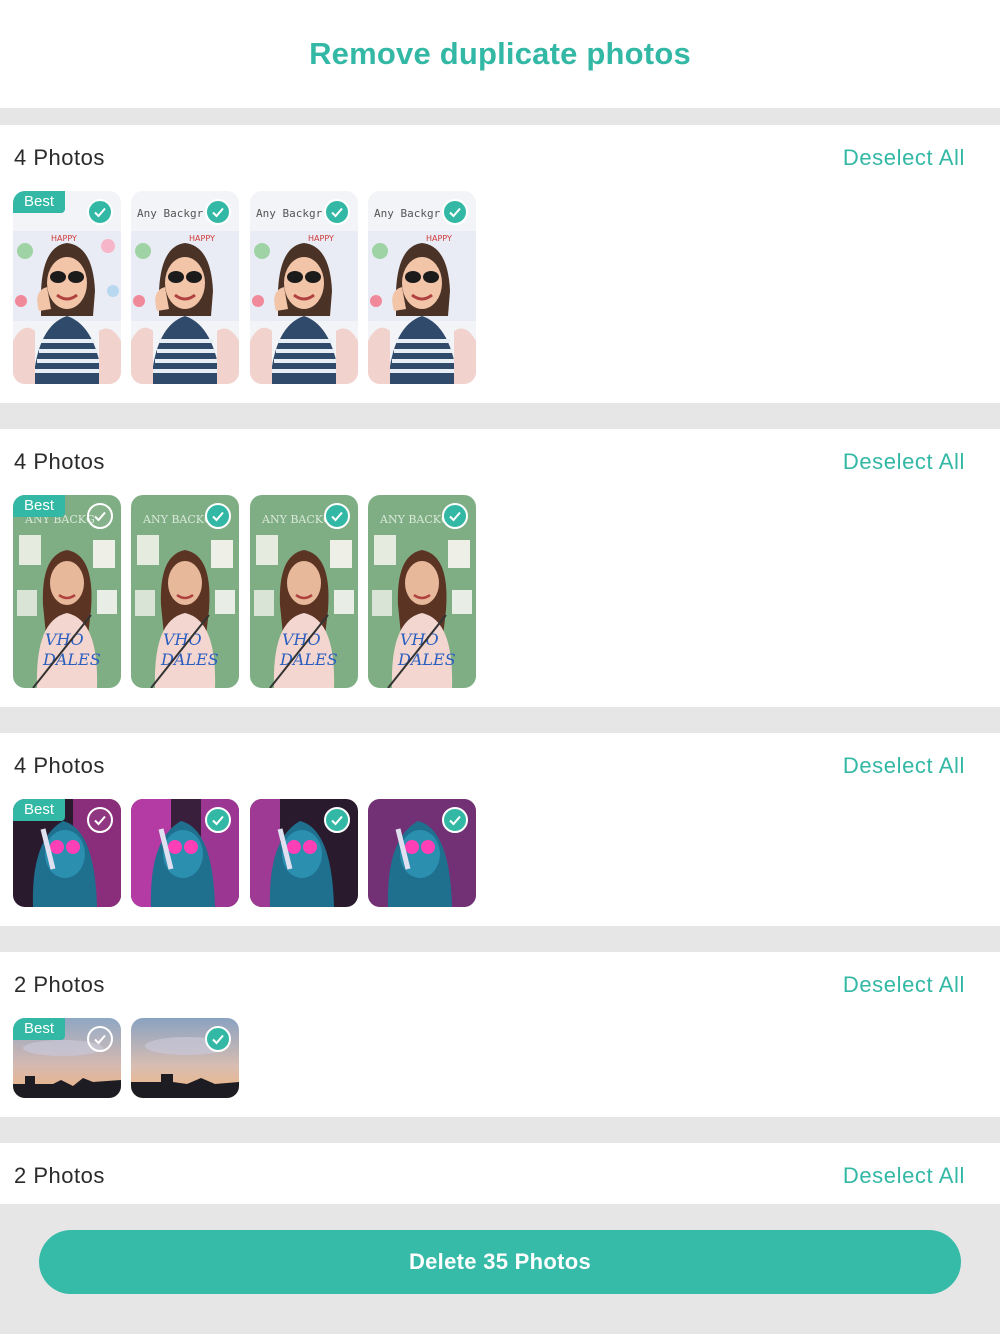  What do you see at coordinates (500, 829) in the screenshot?
I see `duplicate-group-3: 4 Photos Deselect All Best` at bounding box center [500, 829].